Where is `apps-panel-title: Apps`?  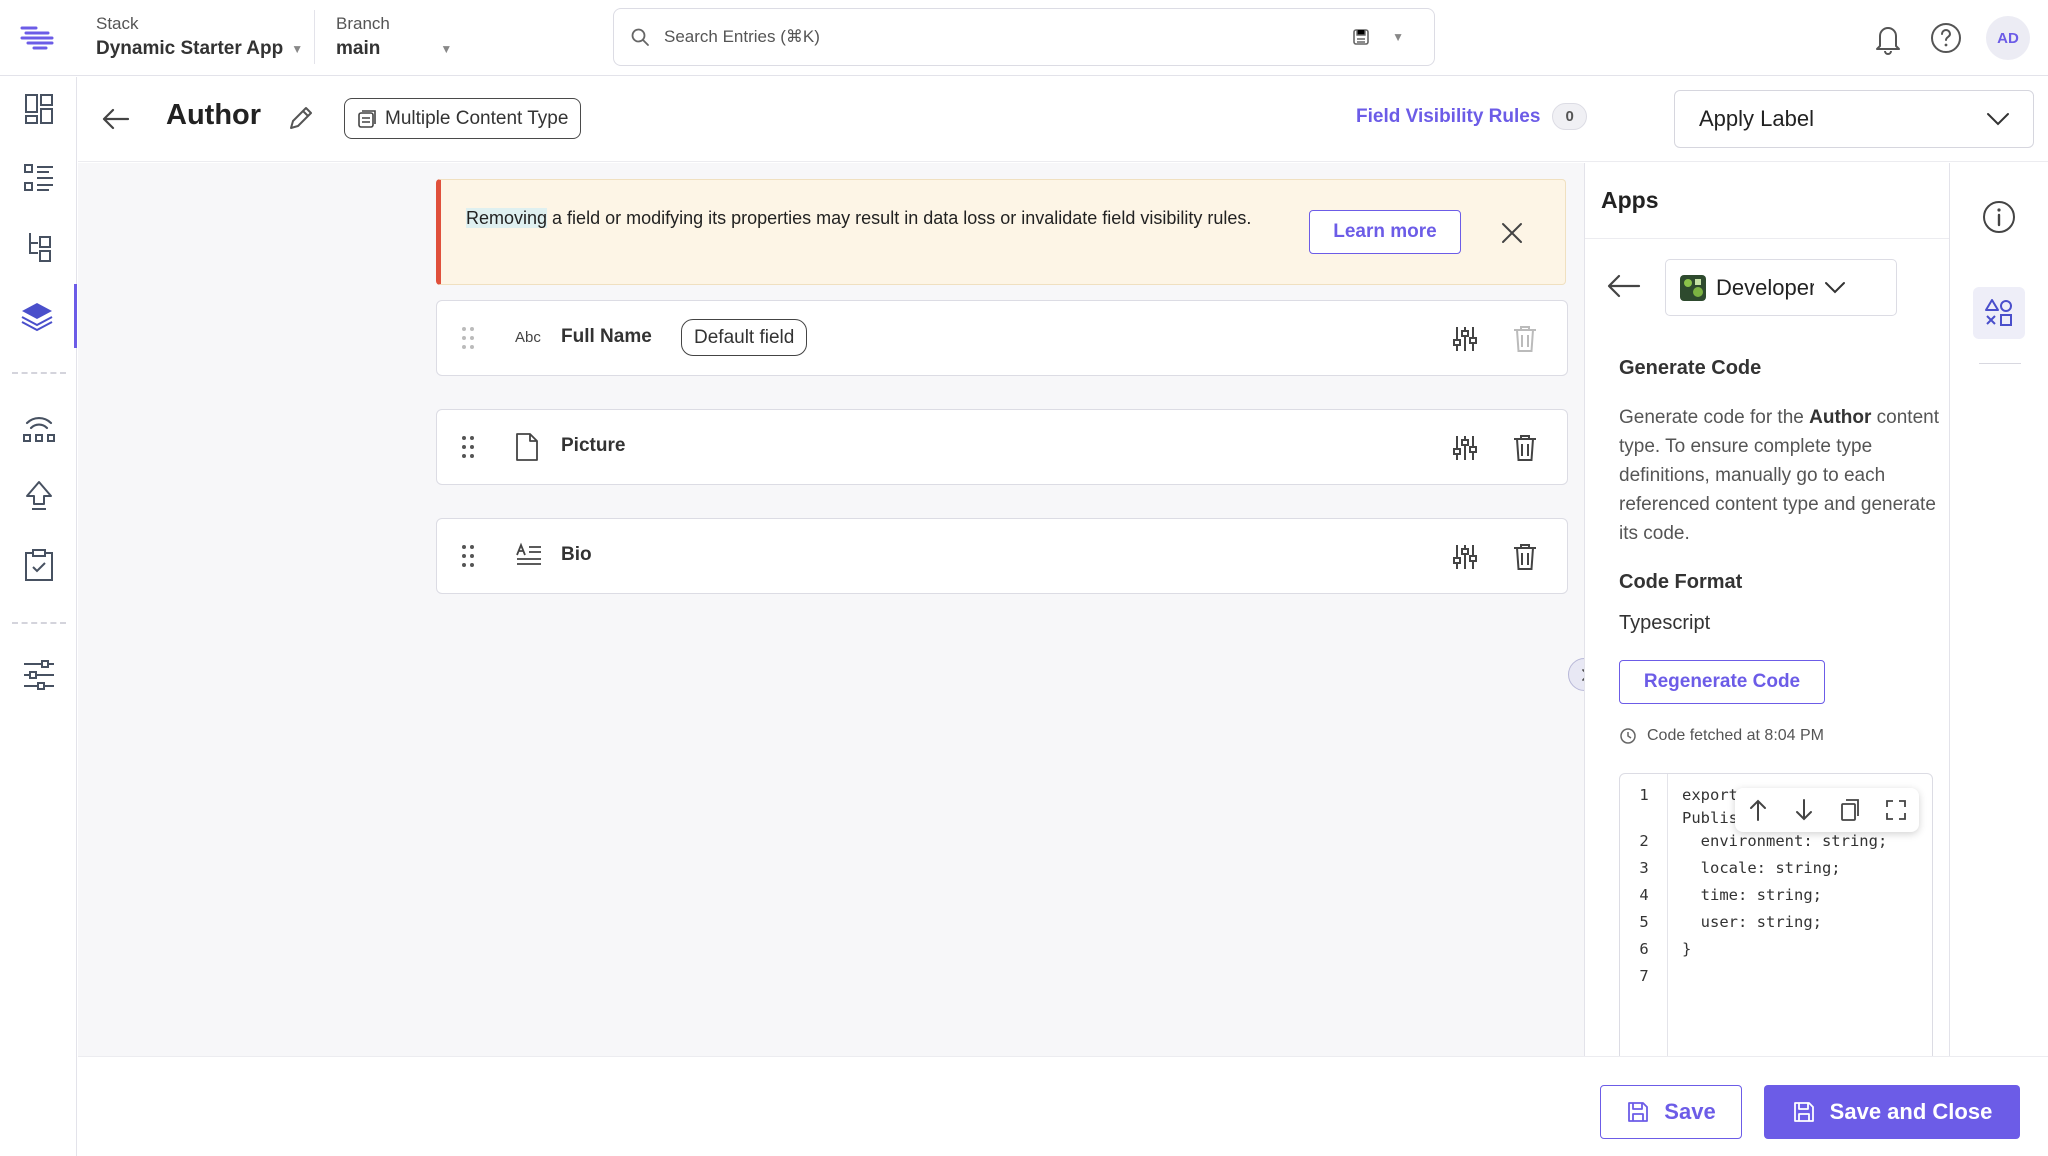
apps-panel-title: Apps is located at coordinates (1630, 200).